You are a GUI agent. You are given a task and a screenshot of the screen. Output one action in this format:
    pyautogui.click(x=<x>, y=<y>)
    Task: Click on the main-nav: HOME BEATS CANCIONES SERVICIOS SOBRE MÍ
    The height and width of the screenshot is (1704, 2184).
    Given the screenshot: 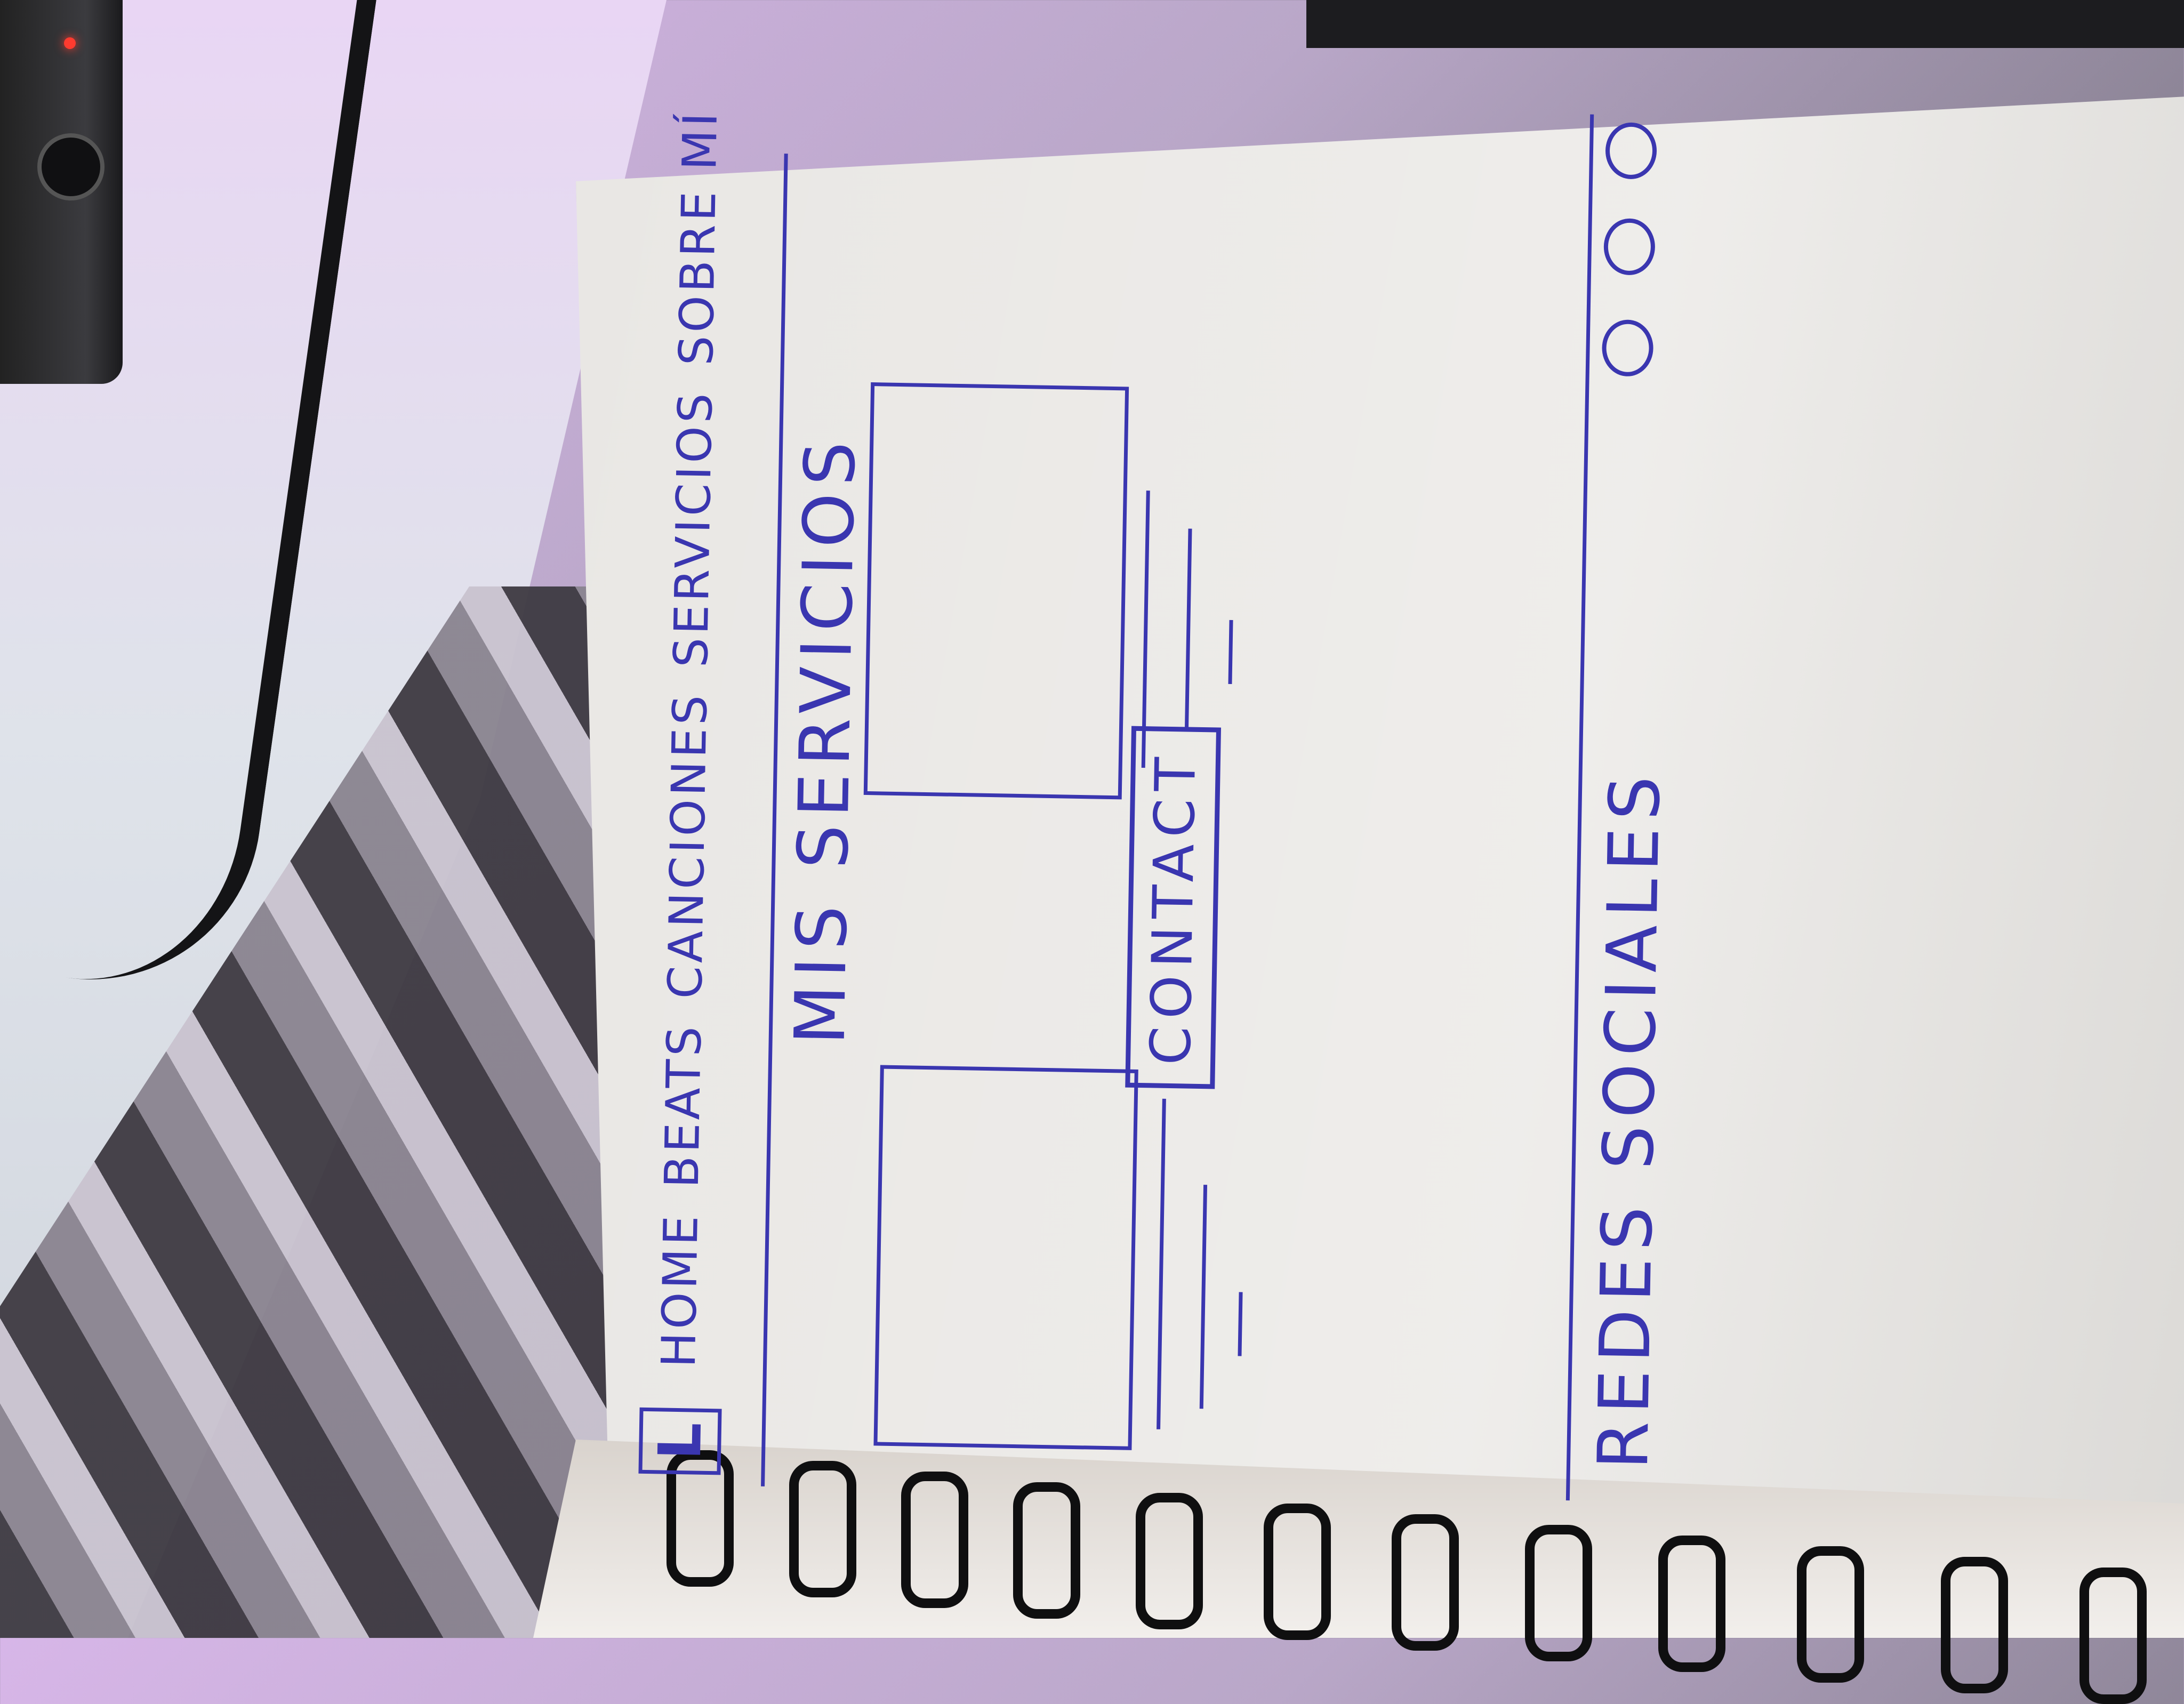 What is the action you would take?
    pyautogui.click(x=689, y=739)
    